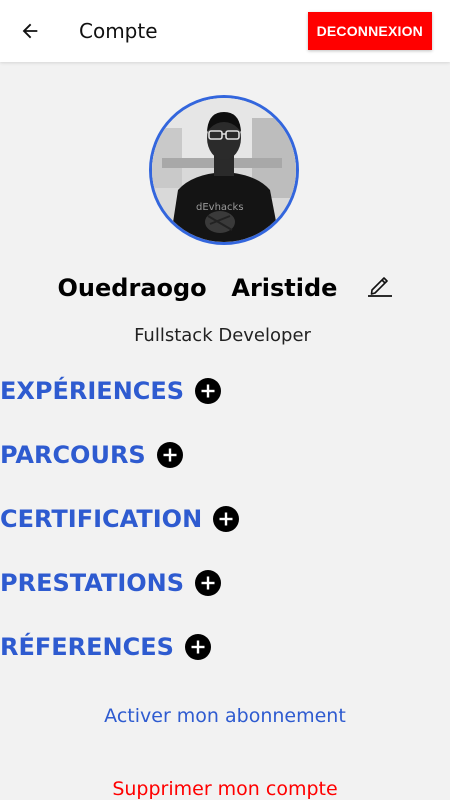  I want to click on profile-photo: dEvhacks, so click(224, 170).